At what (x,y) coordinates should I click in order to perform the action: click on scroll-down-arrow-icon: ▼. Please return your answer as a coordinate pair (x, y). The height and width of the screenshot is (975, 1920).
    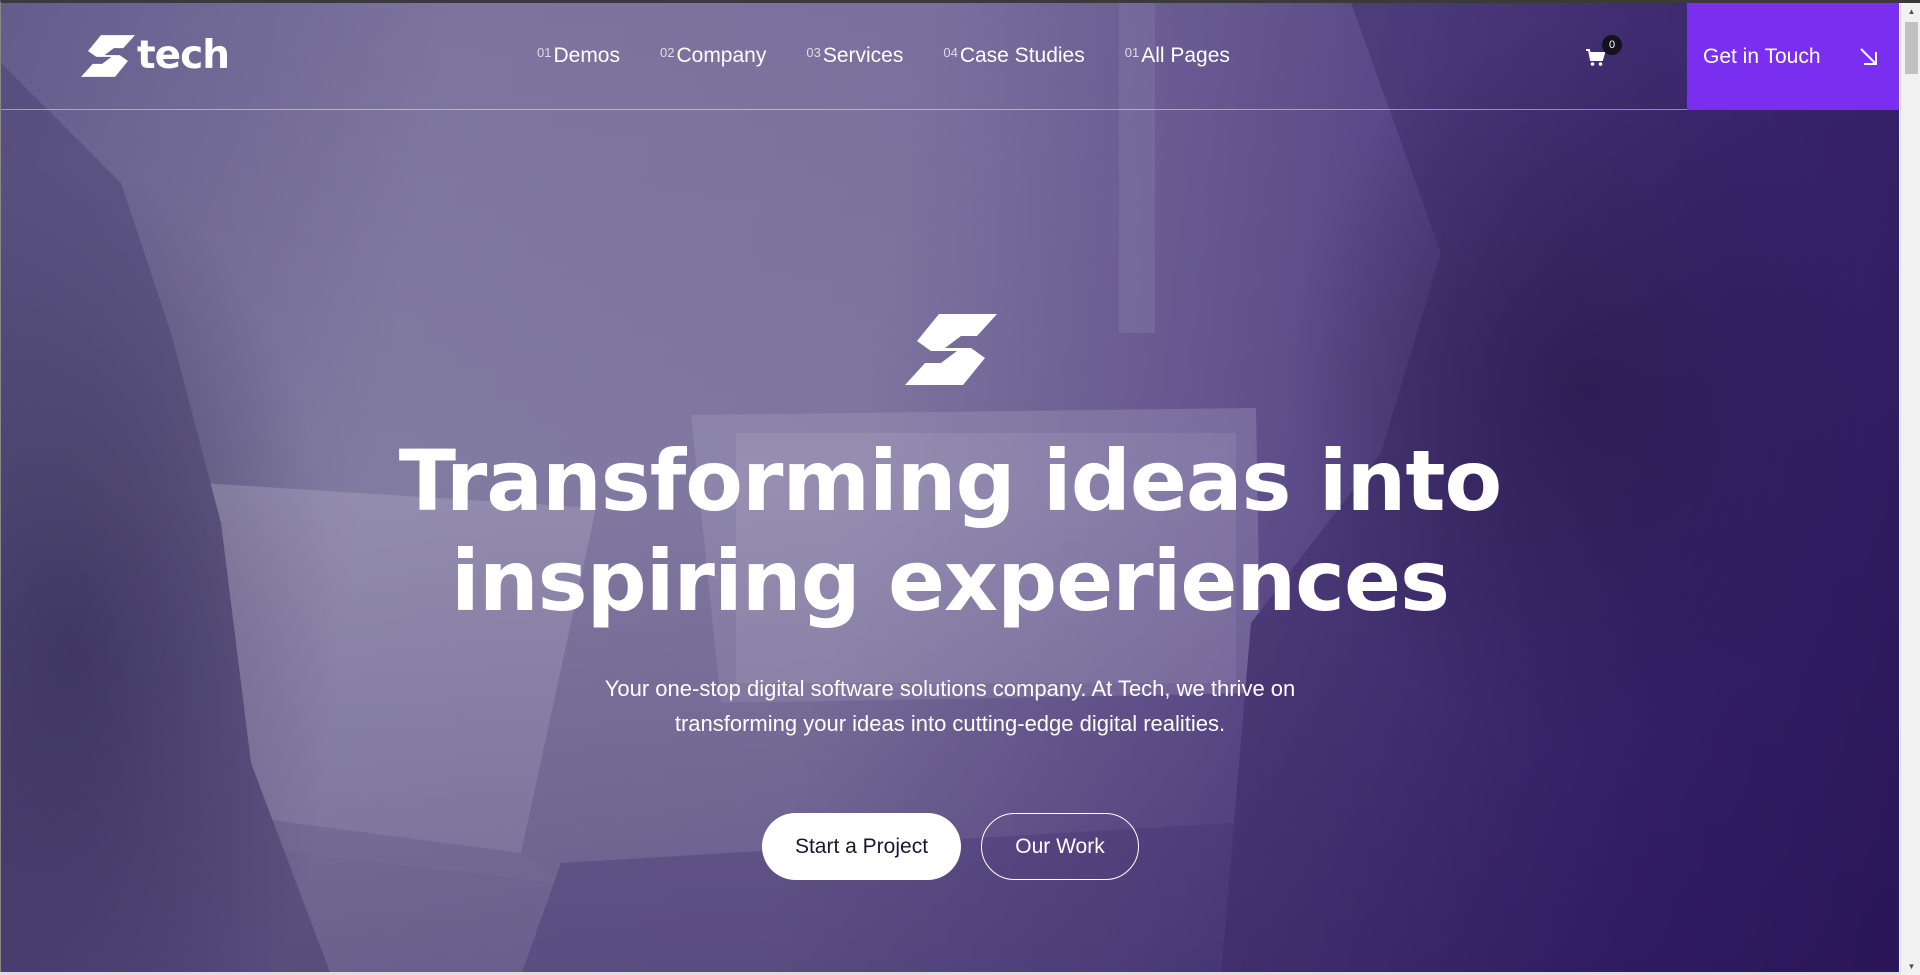
    Looking at the image, I should click on (1910, 966).